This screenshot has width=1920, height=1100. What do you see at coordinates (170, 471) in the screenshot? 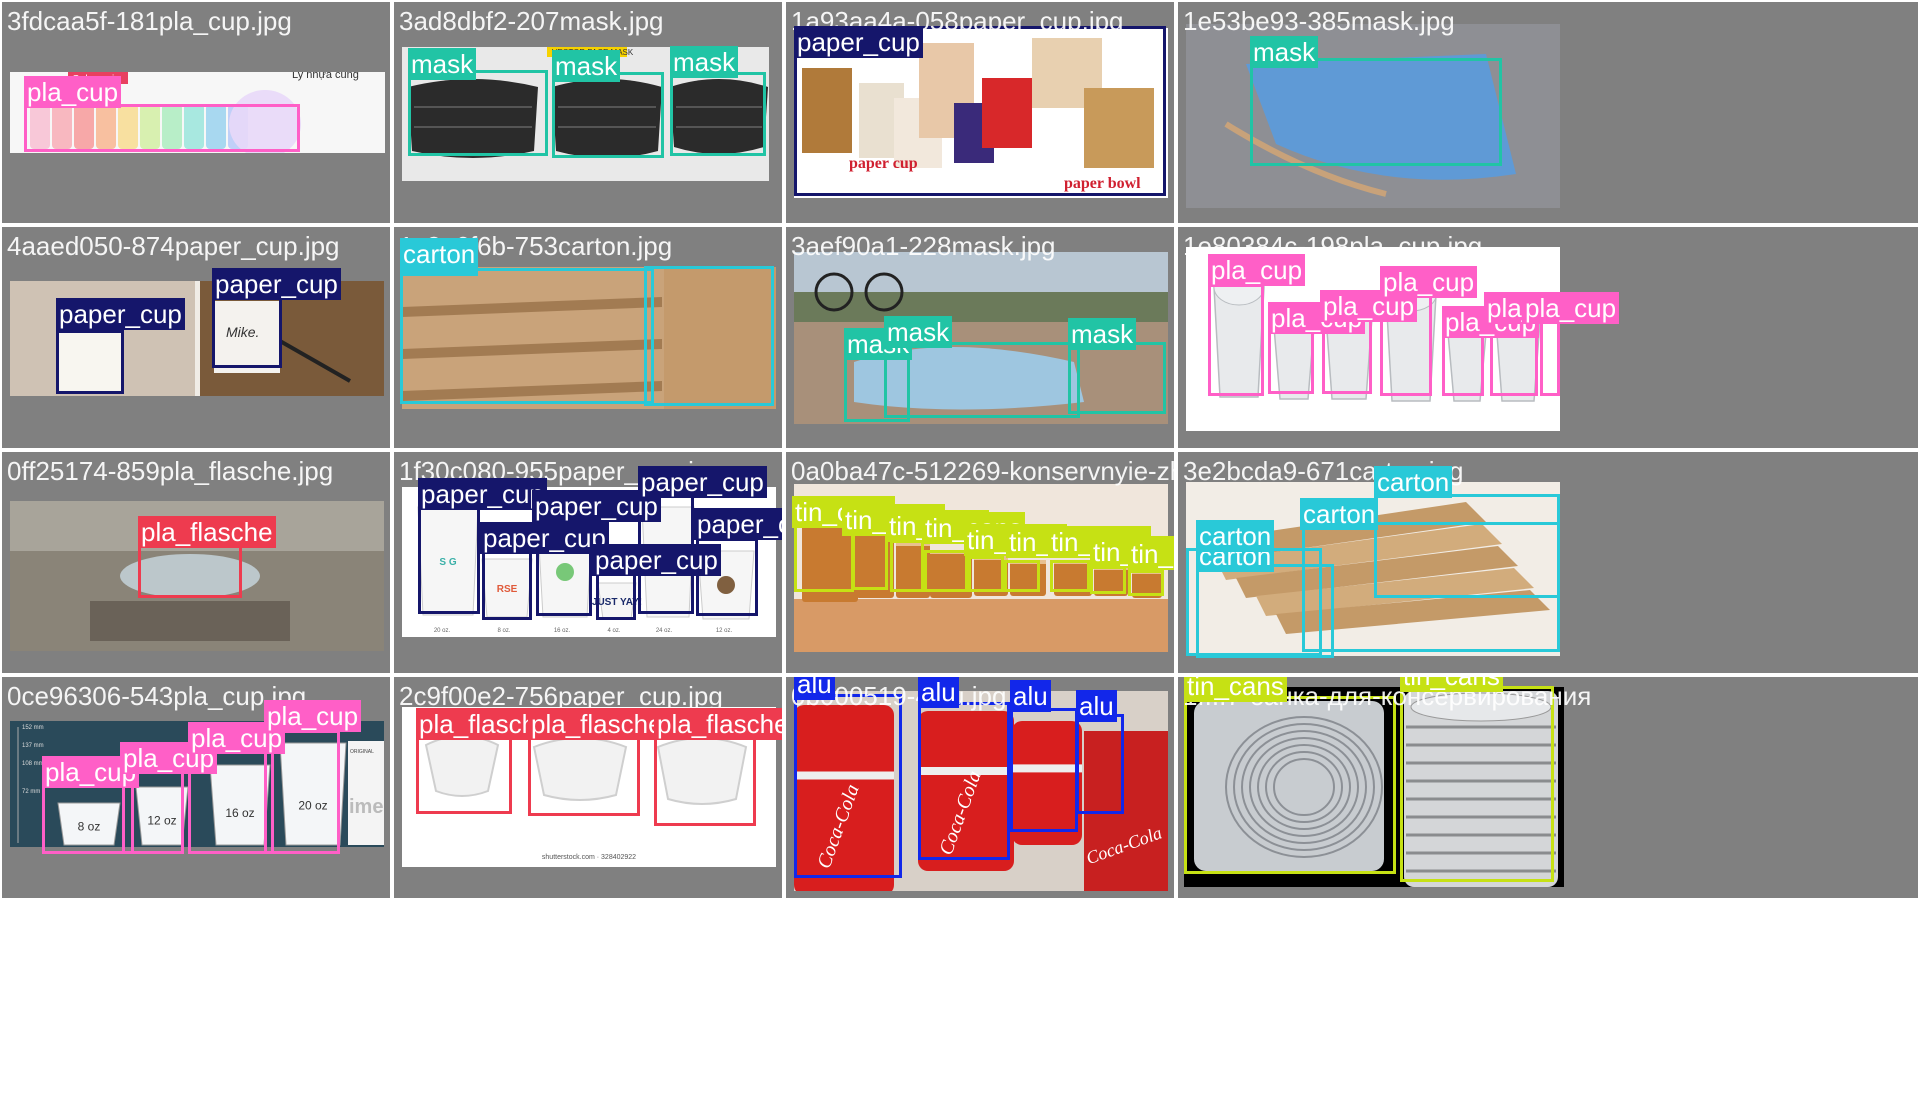
I see `tile-filename: 0ff25174-859pla_flasche.jpg` at bounding box center [170, 471].